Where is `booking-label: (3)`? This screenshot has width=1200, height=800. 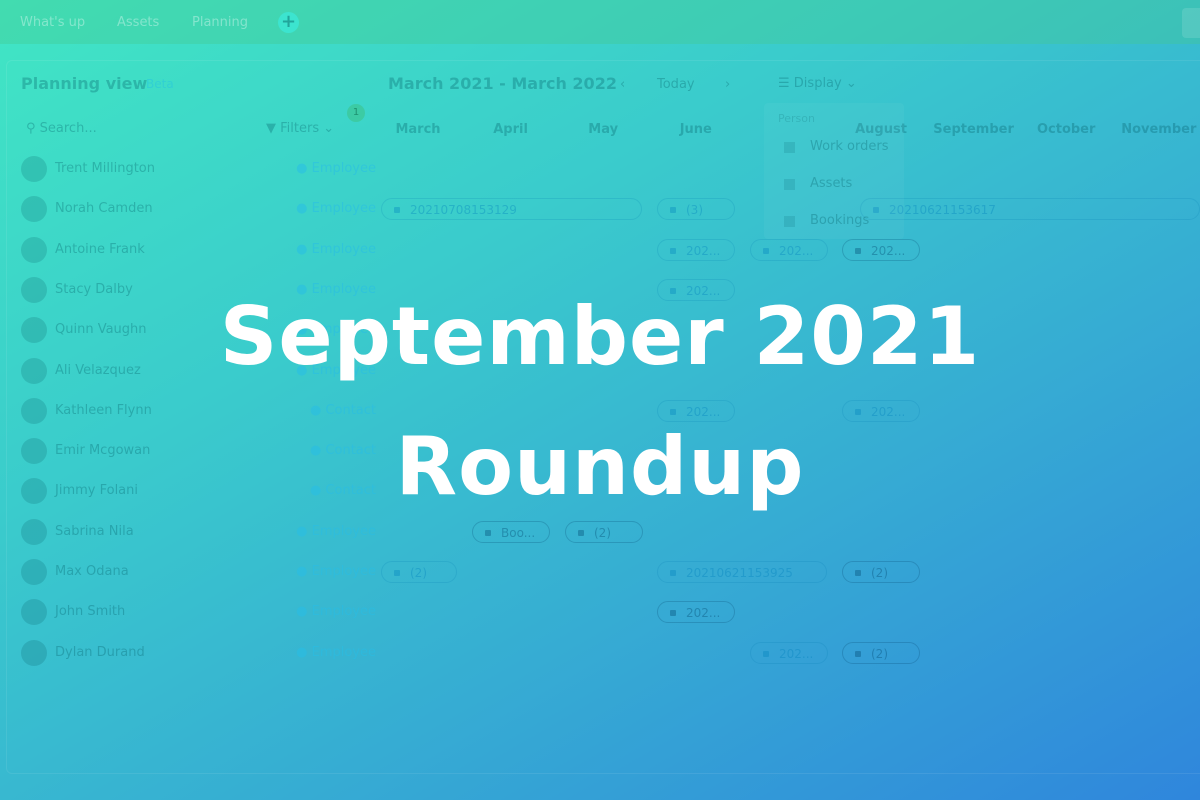 booking-label: (3) is located at coordinates (694, 210).